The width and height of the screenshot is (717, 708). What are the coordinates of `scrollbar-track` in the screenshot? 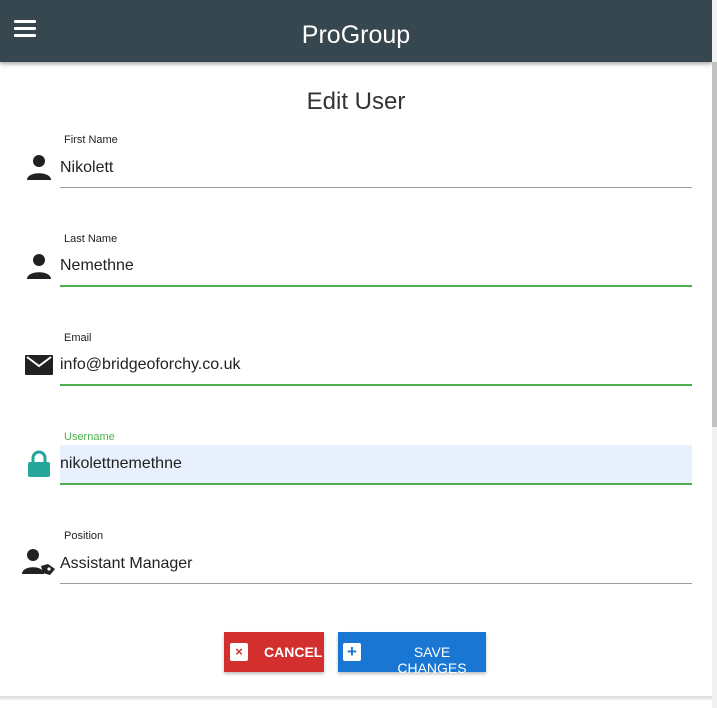 It's located at (714, 354).